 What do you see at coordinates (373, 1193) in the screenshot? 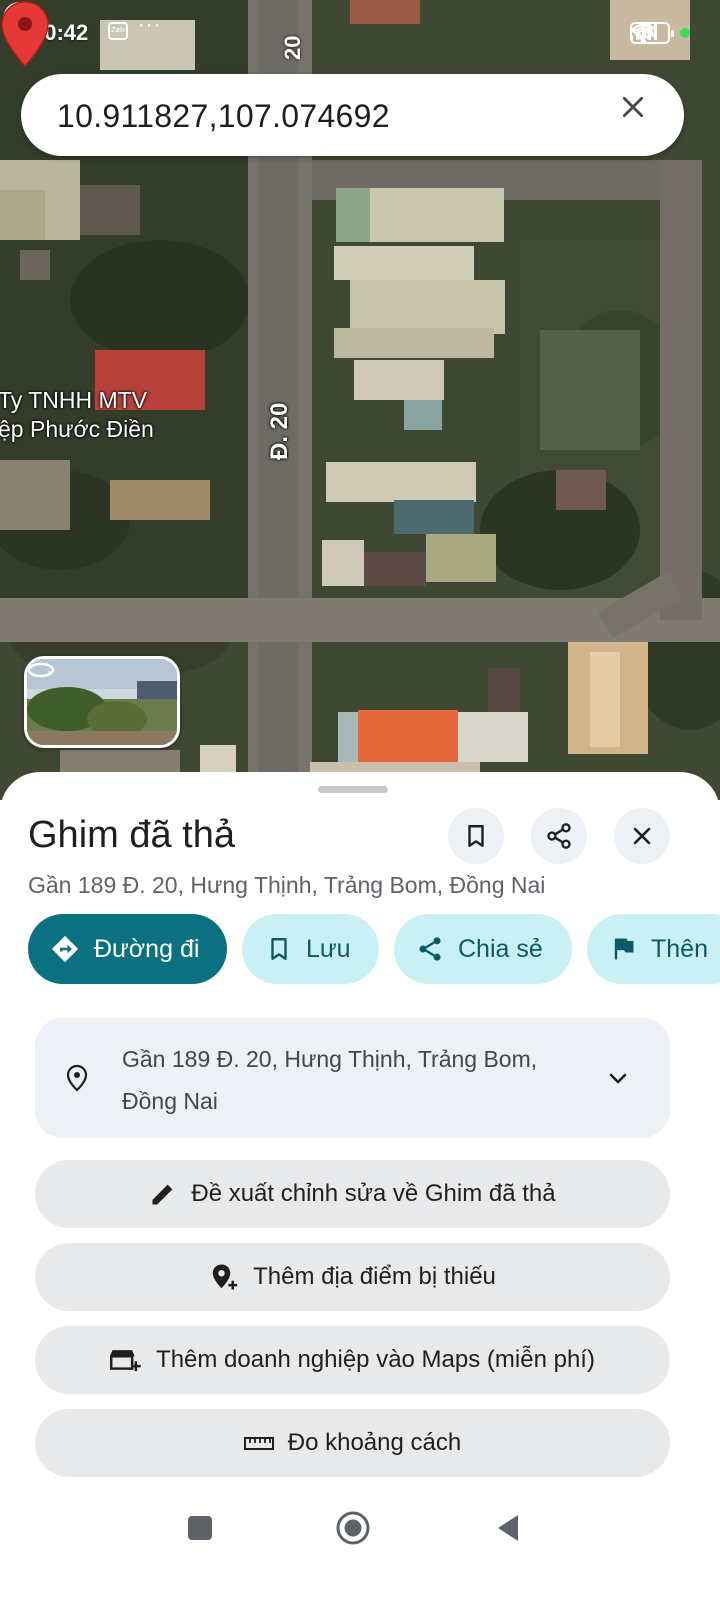
I see `suggest-edit-label: Đề xuất chỉnh sửa về Ghim đã thả` at bounding box center [373, 1193].